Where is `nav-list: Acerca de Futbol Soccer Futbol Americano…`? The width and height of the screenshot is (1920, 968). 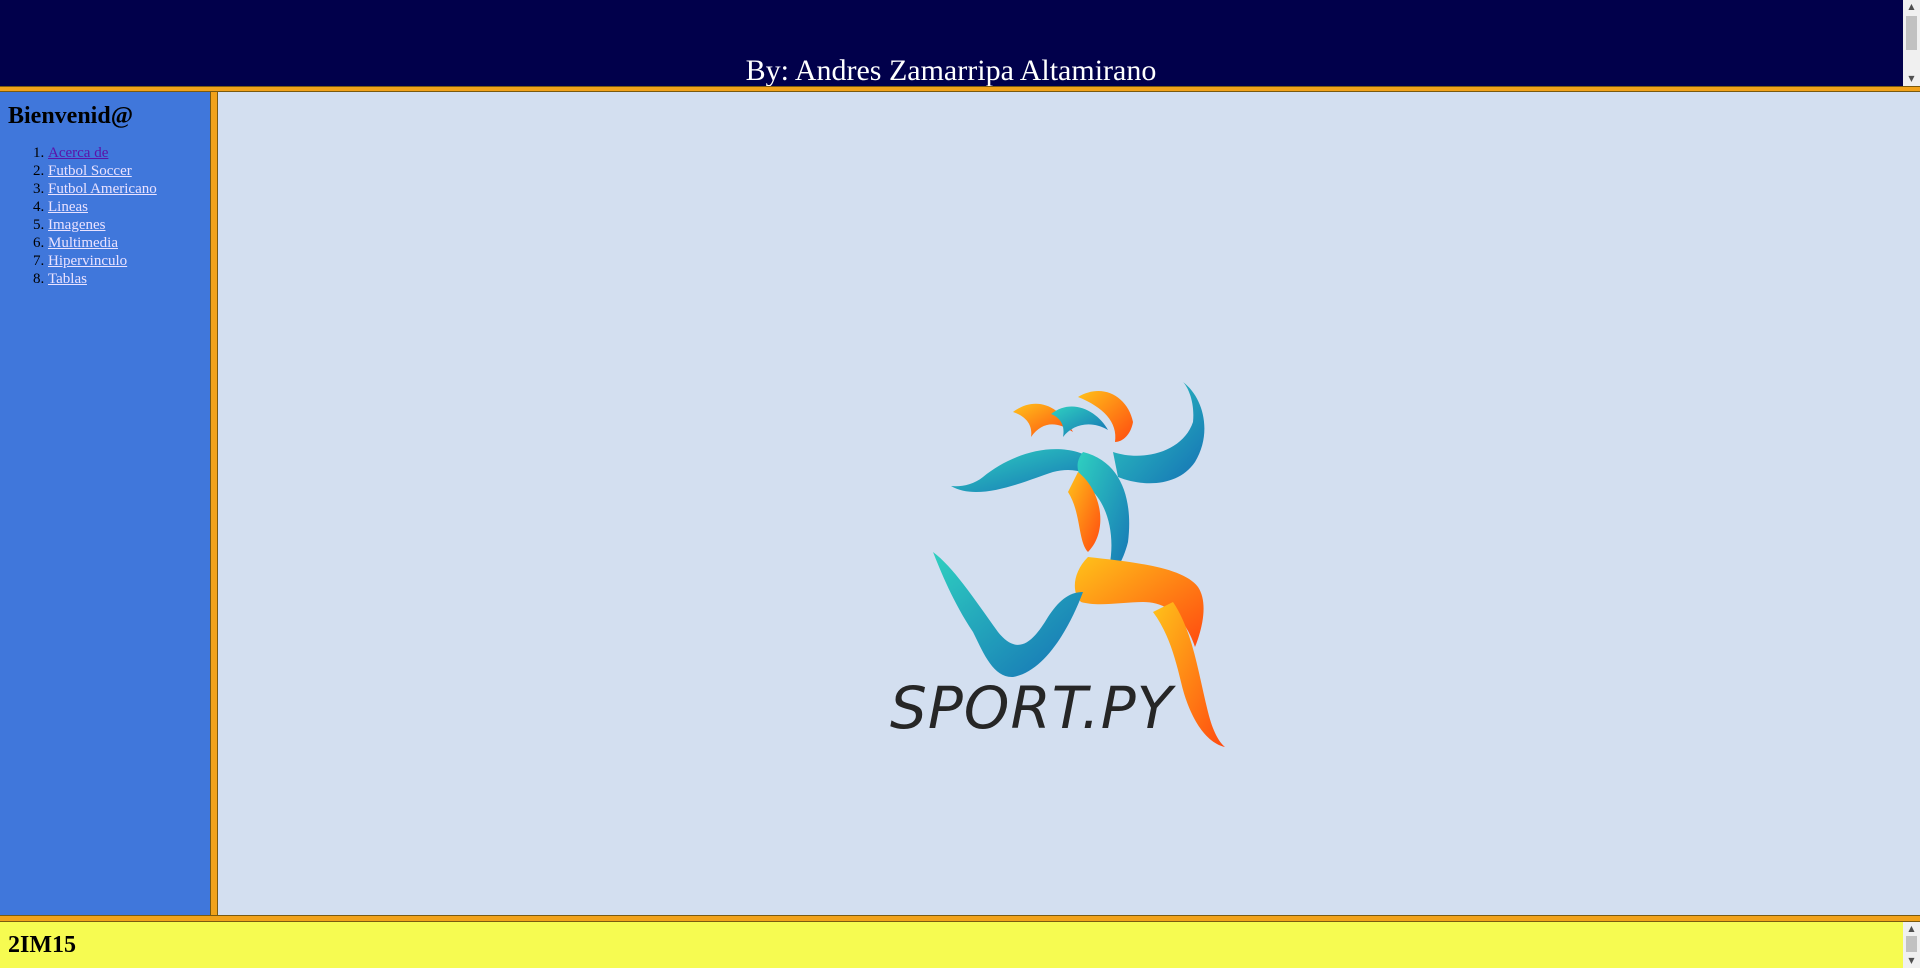
nav-list: Acerca de Futbol Soccer Futbol Americano… is located at coordinates (105, 216).